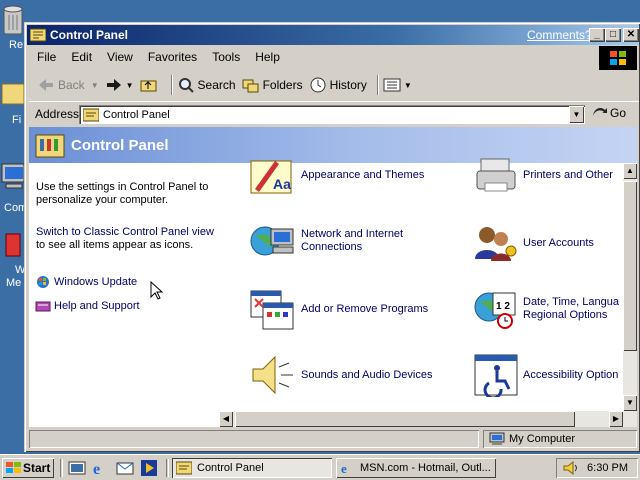 The image size is (640, 480). I want to click on address-value: Control Panel, so click(136, 114).